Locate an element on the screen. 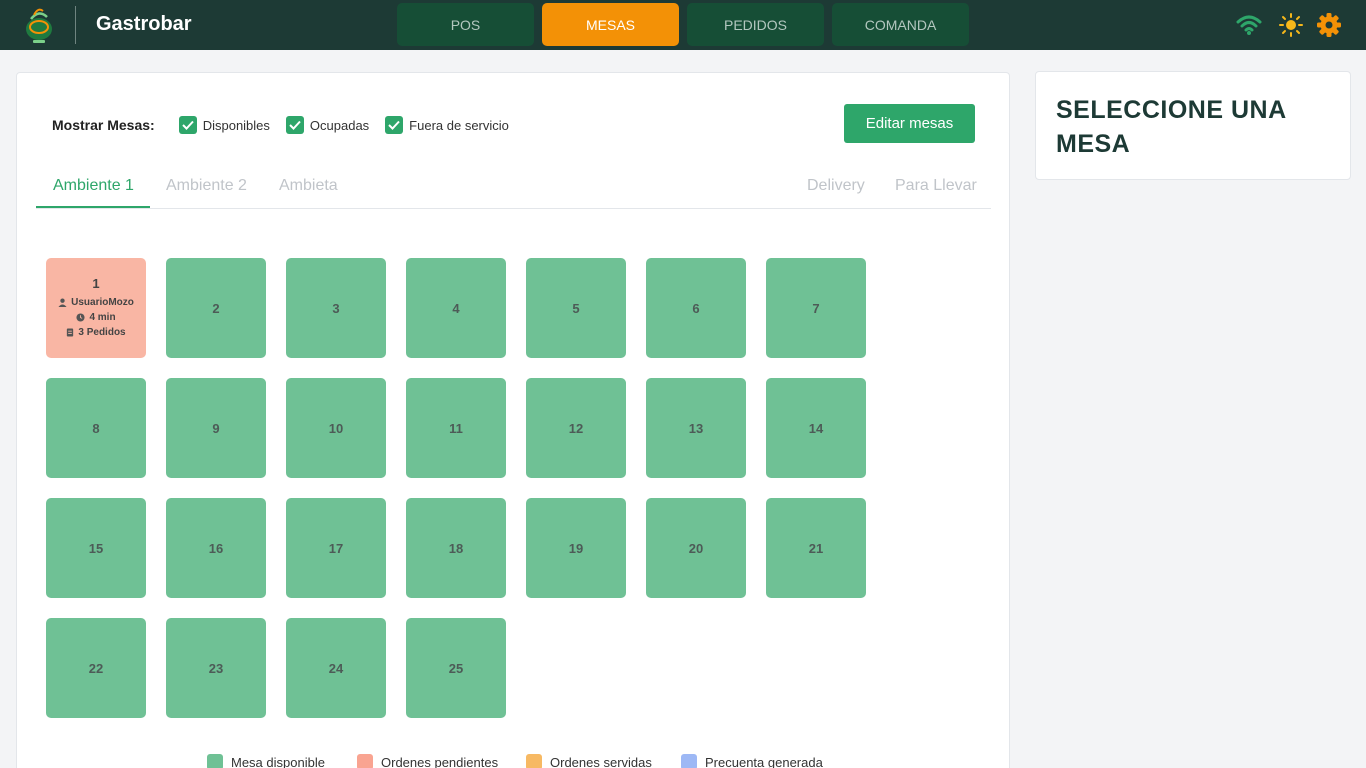  table-number: 4 is located at coordinates (456, 308).